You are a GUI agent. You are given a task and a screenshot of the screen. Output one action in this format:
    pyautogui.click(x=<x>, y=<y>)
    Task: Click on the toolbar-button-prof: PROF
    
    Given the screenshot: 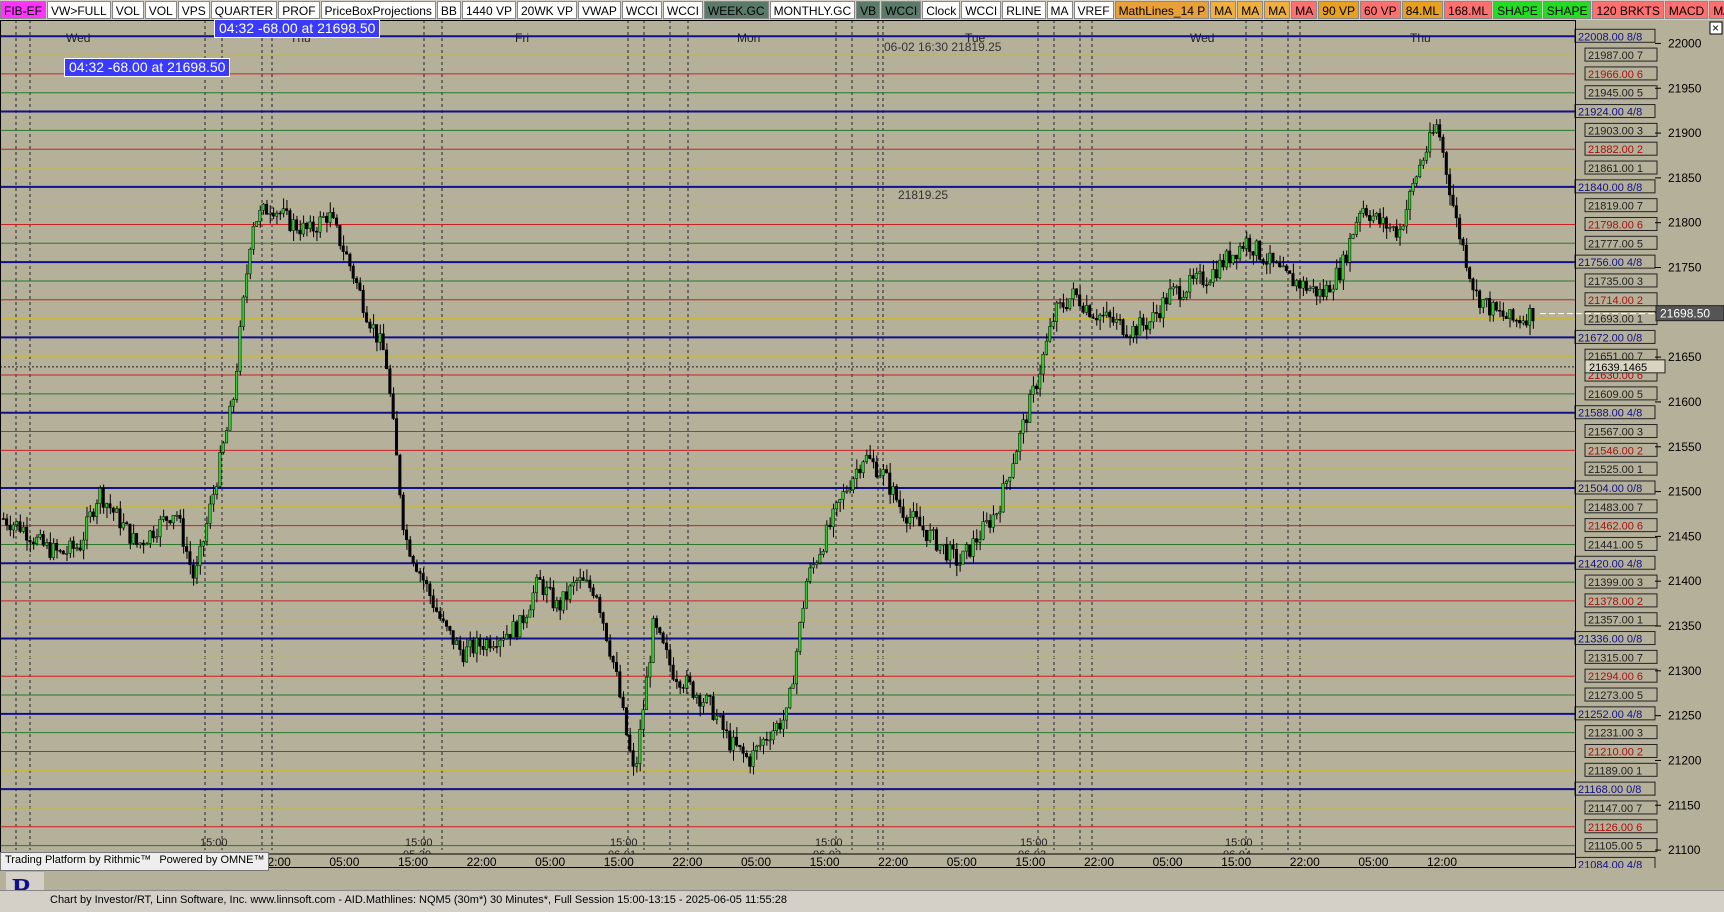 What is the action you would take?
    pyautogui.click(x=299, y=10)
    